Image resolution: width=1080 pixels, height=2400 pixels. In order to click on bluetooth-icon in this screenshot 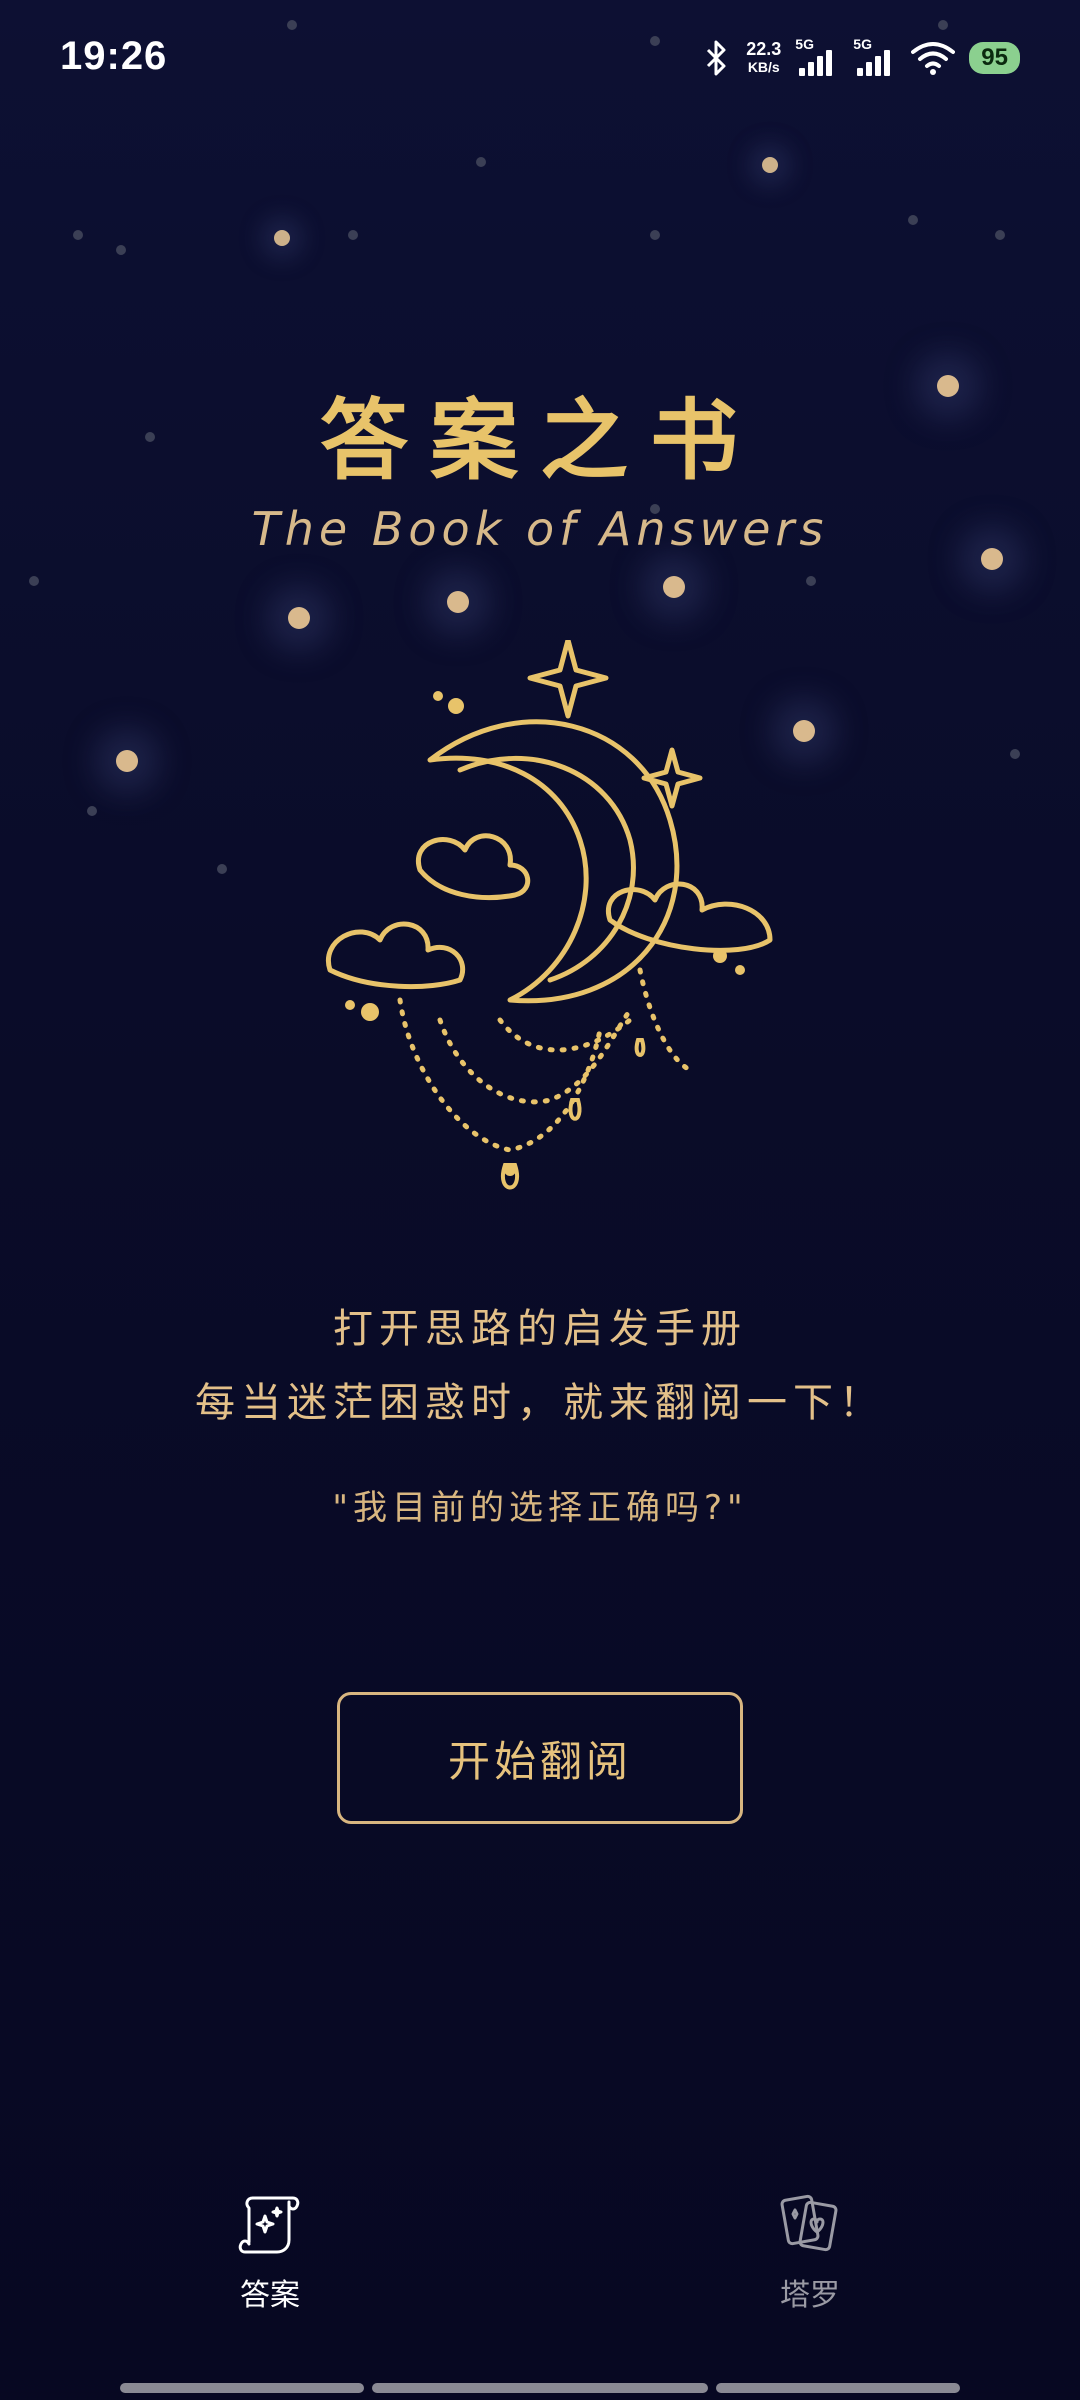, I will do `click(716, 58)`.